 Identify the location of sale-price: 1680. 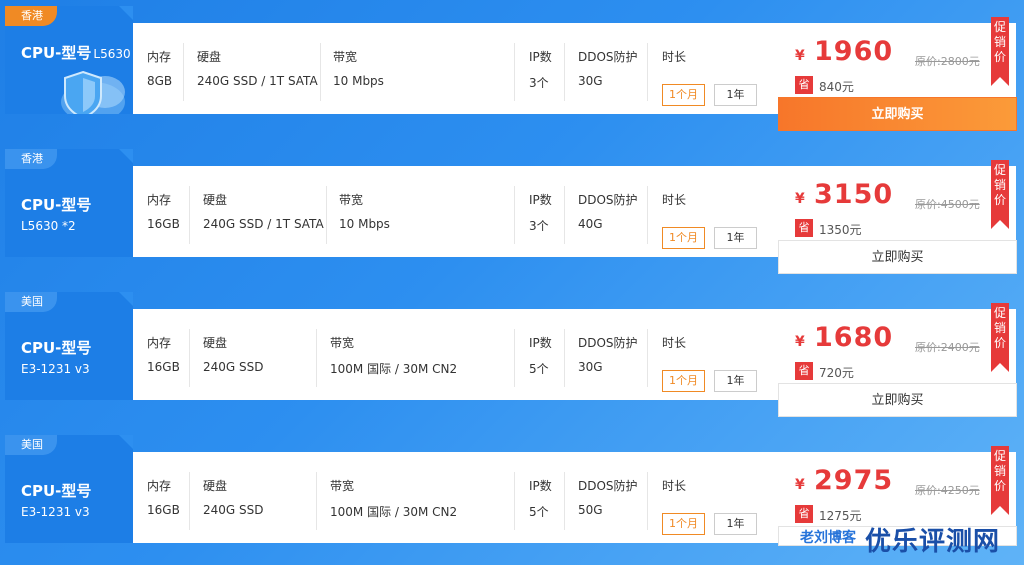
(854, 337).